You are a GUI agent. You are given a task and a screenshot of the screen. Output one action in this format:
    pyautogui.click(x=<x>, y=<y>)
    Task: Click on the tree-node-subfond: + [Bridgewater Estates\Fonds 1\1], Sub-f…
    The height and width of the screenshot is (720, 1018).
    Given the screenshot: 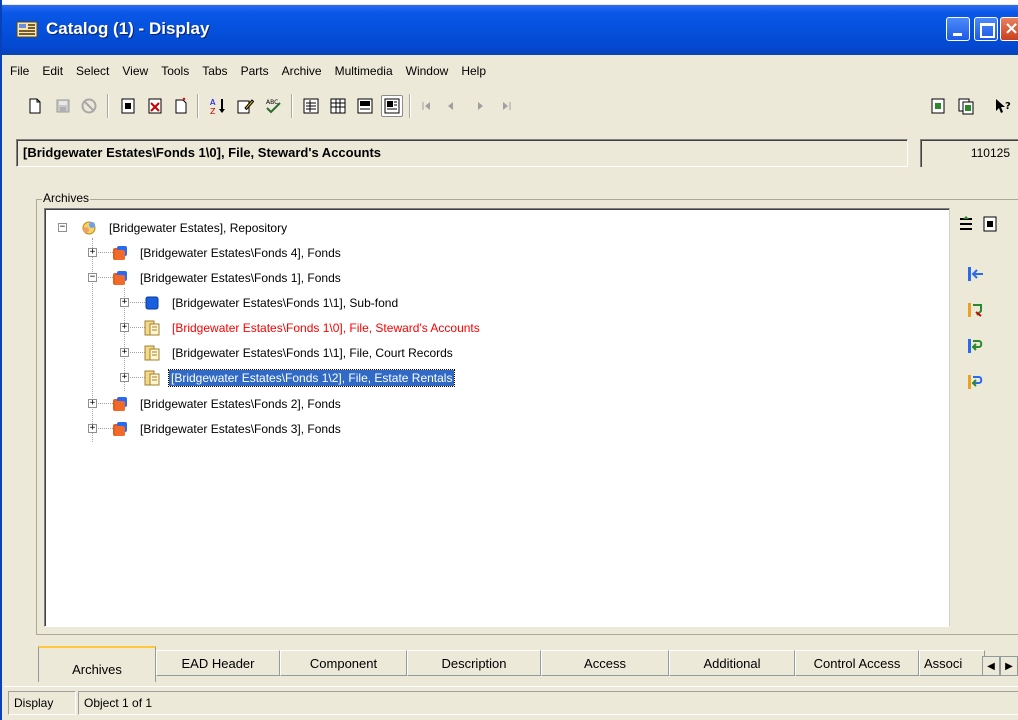 What is the action you would take?
    pyautogui.click(x=395, y=303)
    